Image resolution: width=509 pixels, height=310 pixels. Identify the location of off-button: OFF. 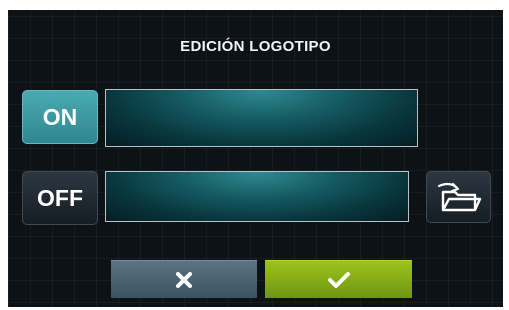
(60, 198).